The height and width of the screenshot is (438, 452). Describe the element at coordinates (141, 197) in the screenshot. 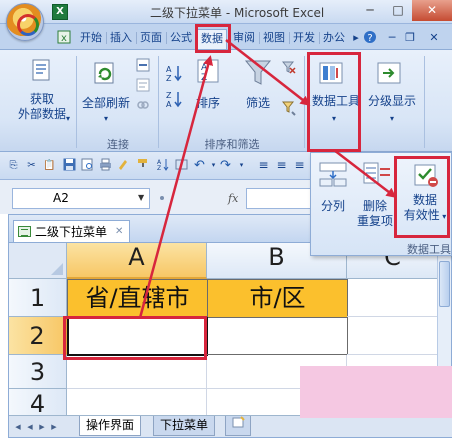

I see `name-box-dropdown-icon: ▼` at that location.